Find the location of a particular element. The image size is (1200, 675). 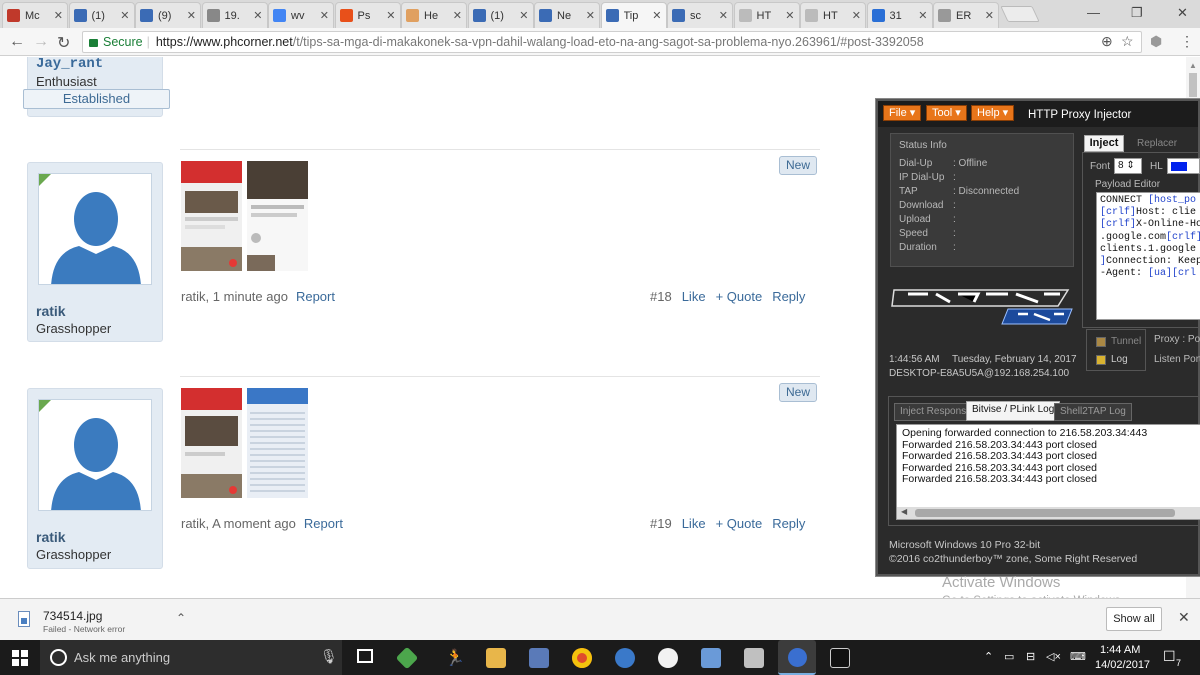

tunnel-checkbox is located at coordinates (1101, 342).